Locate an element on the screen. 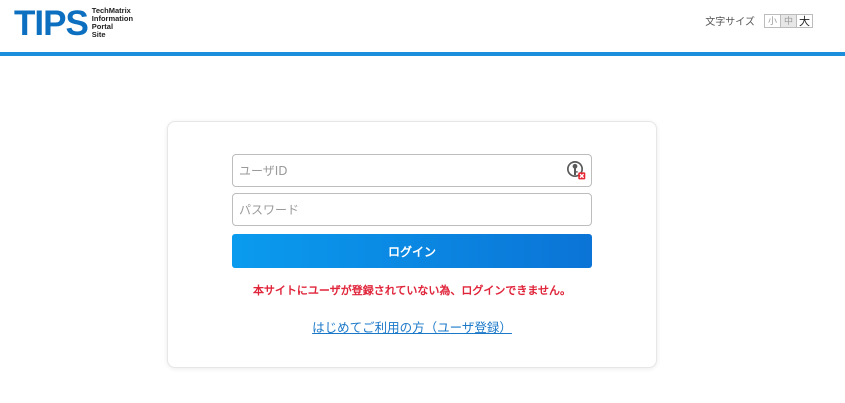 The height and width of the screenshot is (403, 845). font-size-selector: 文字サイズ 小 中 大 is located at coordinates (759, 20).